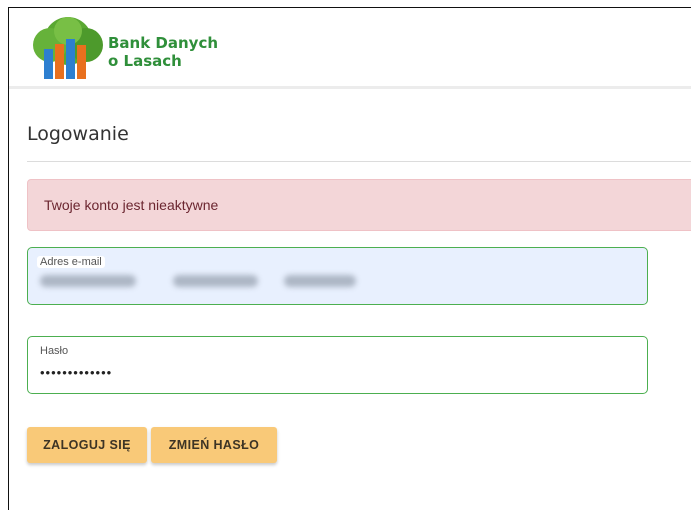  What do you see at coordinates (337, 365) in the screenshot?
I see `password-field: Hasło •••••••••••••` at bounding box center [337, 365].